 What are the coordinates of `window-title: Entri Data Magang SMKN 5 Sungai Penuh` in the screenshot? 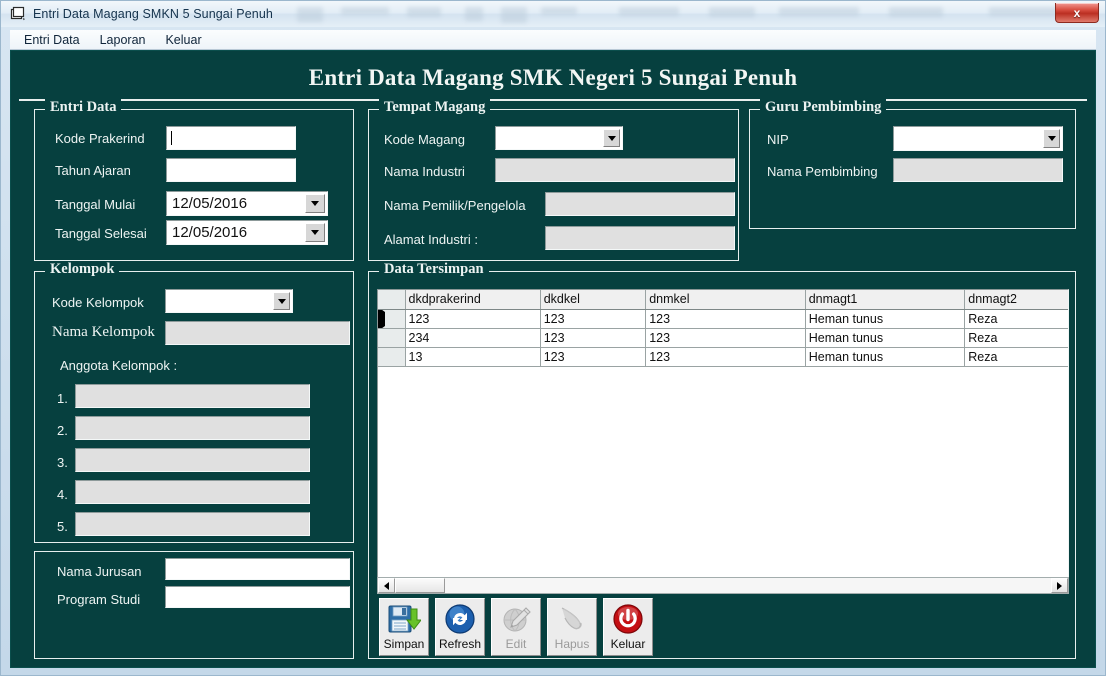 It's located at (153, 14).